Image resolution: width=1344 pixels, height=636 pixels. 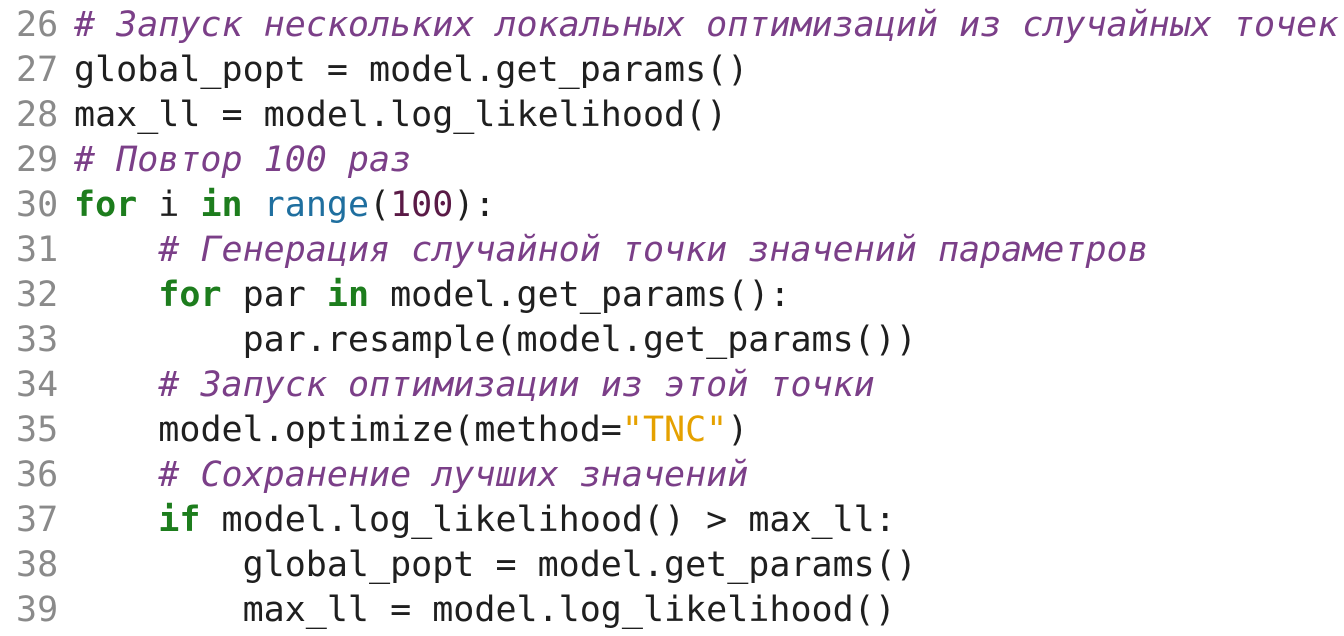 I want to click on token-plain: ):, so click(x=474, y=205).